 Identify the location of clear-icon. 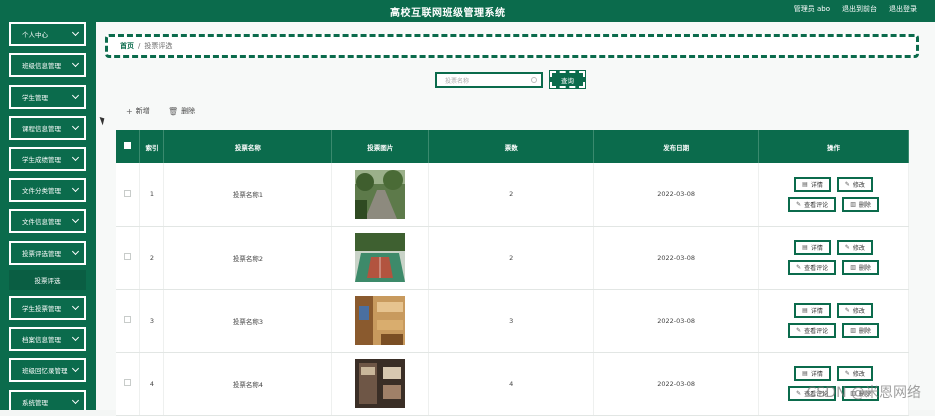
(534, 80).